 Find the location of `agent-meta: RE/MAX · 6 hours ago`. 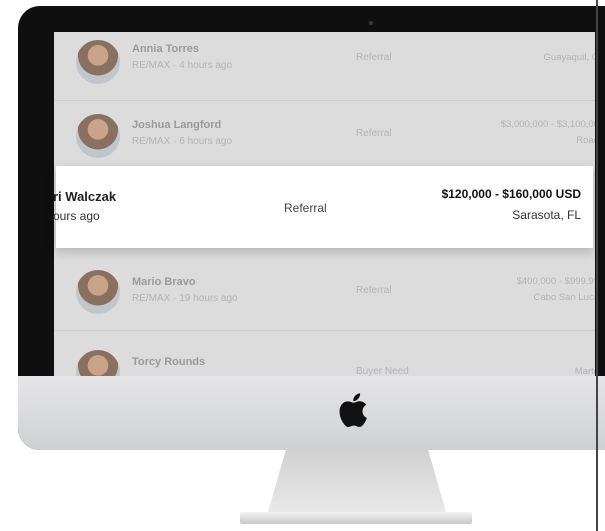

agent-meta: RE/MAX · 6 hours ago is located at coordinates (182, 141).